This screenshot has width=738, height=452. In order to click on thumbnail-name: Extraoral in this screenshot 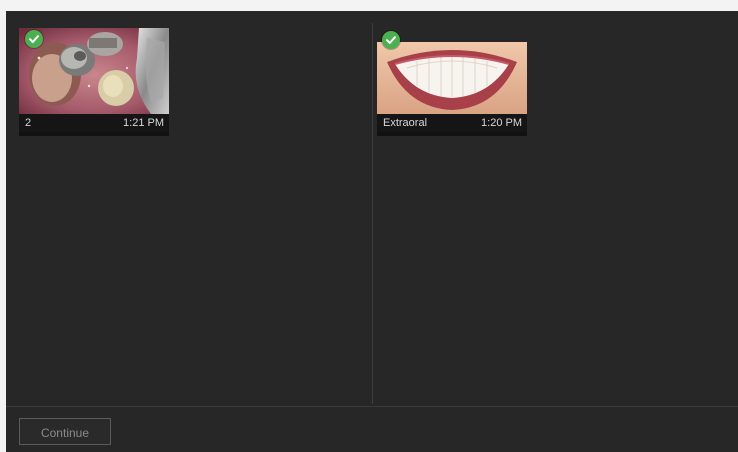, I will do `click(405, 123)`.